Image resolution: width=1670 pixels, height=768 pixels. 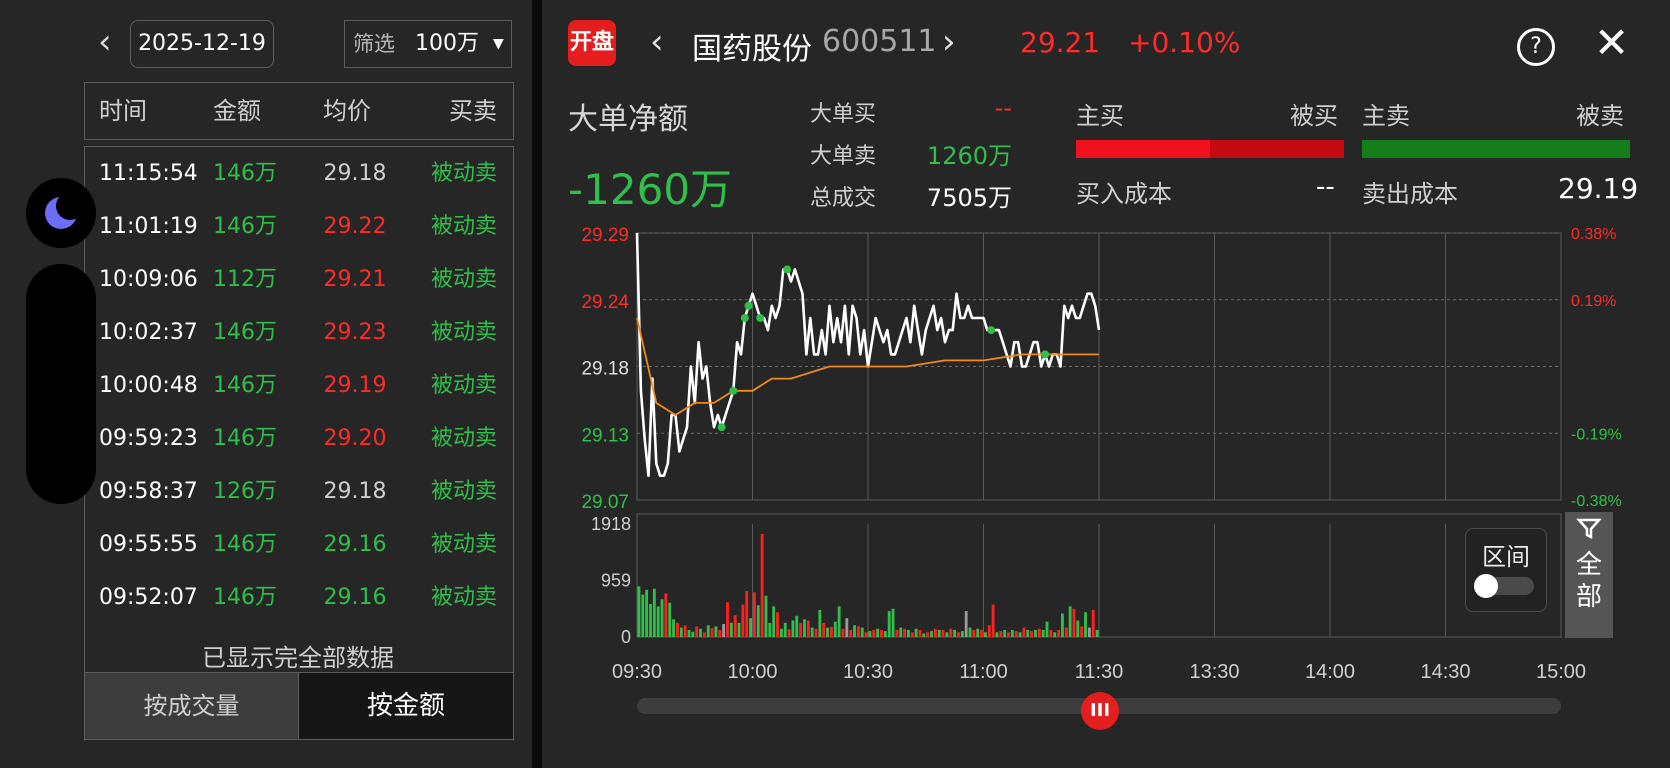 What do you see at coordinates (752, 672) in the screenshot?
I see `time-tick-label: 10:00` at bounding box center [752, 672].